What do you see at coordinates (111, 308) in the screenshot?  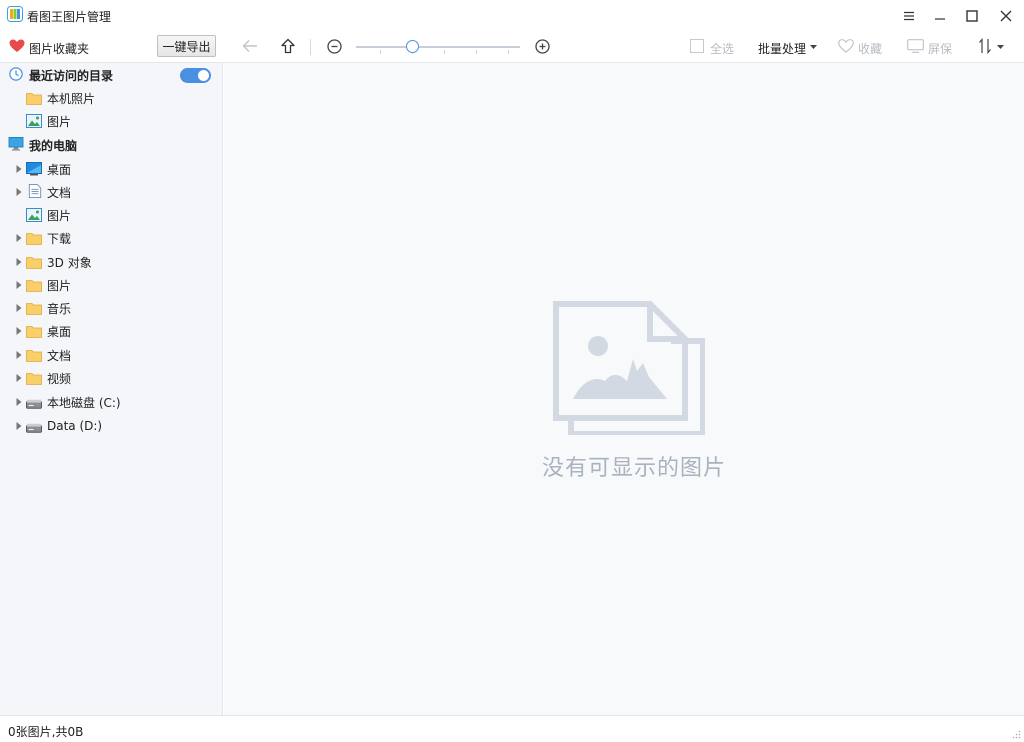 I see `computer-item: 音乐` at bounding box center [111, 308].